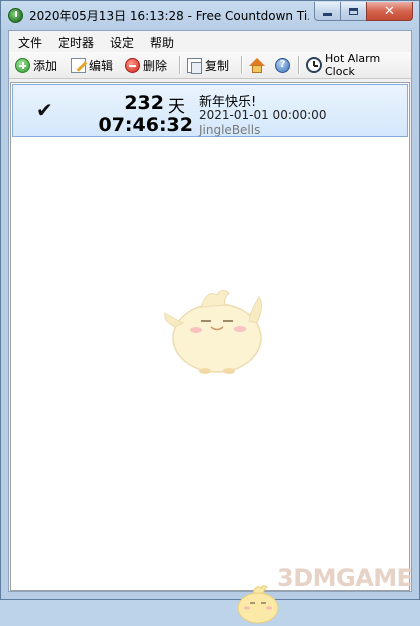 This screenshot has width=420, height=626. I want to click on alarm-clock-icon, so click(314, 65).